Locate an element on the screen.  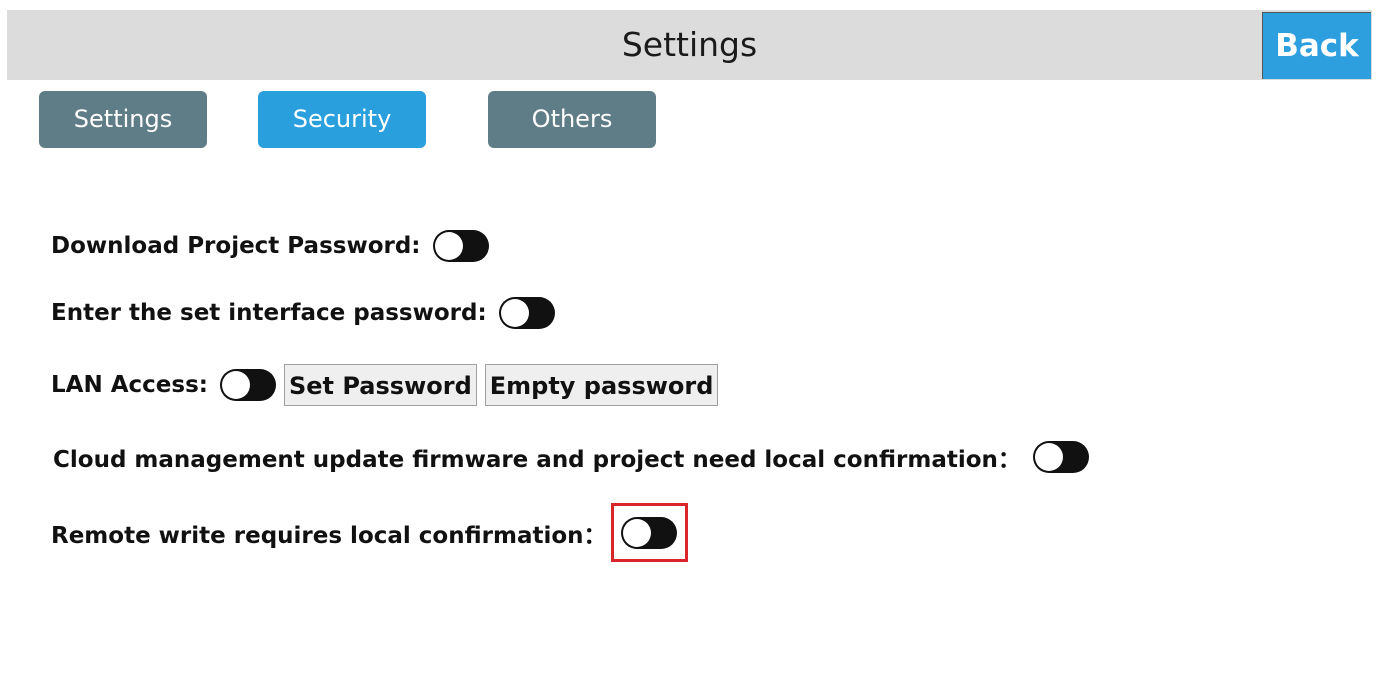
lan-access-label: LAN Access: is located at coordinates (129, 385).